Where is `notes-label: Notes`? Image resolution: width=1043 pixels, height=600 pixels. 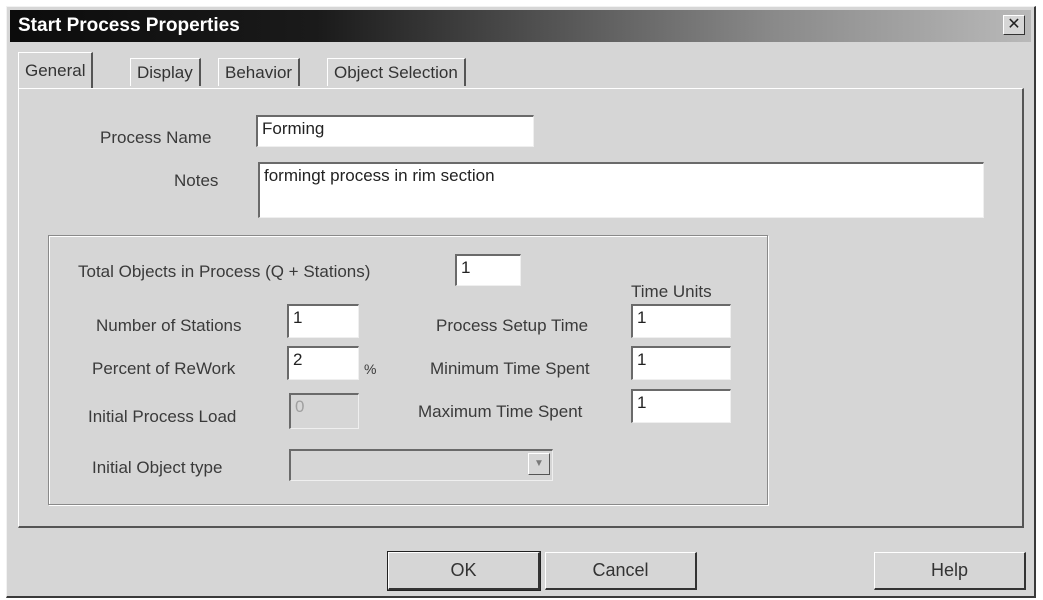 notes-label: Notes is located at coordinates (196, 180).